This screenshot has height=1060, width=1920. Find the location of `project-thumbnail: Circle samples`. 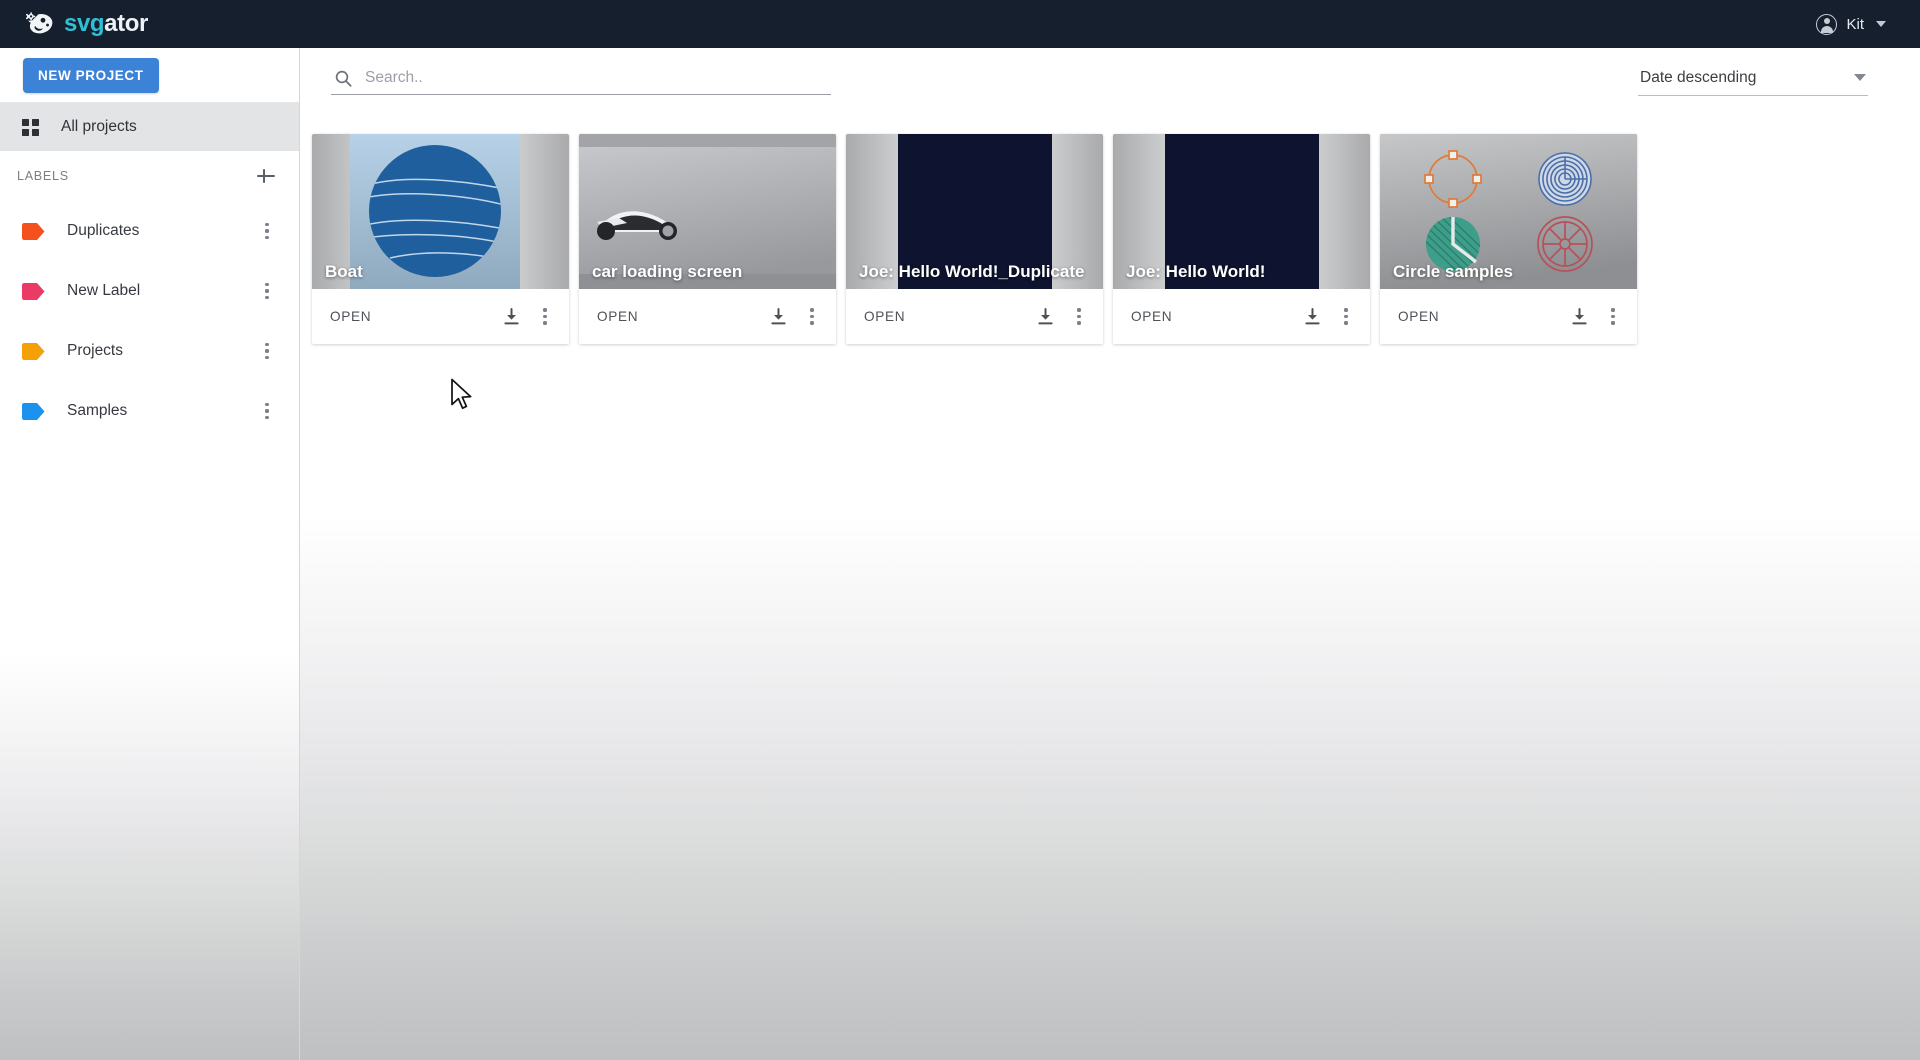

project-thumbnail: Circle samples is located at coordinates (1508, 211).